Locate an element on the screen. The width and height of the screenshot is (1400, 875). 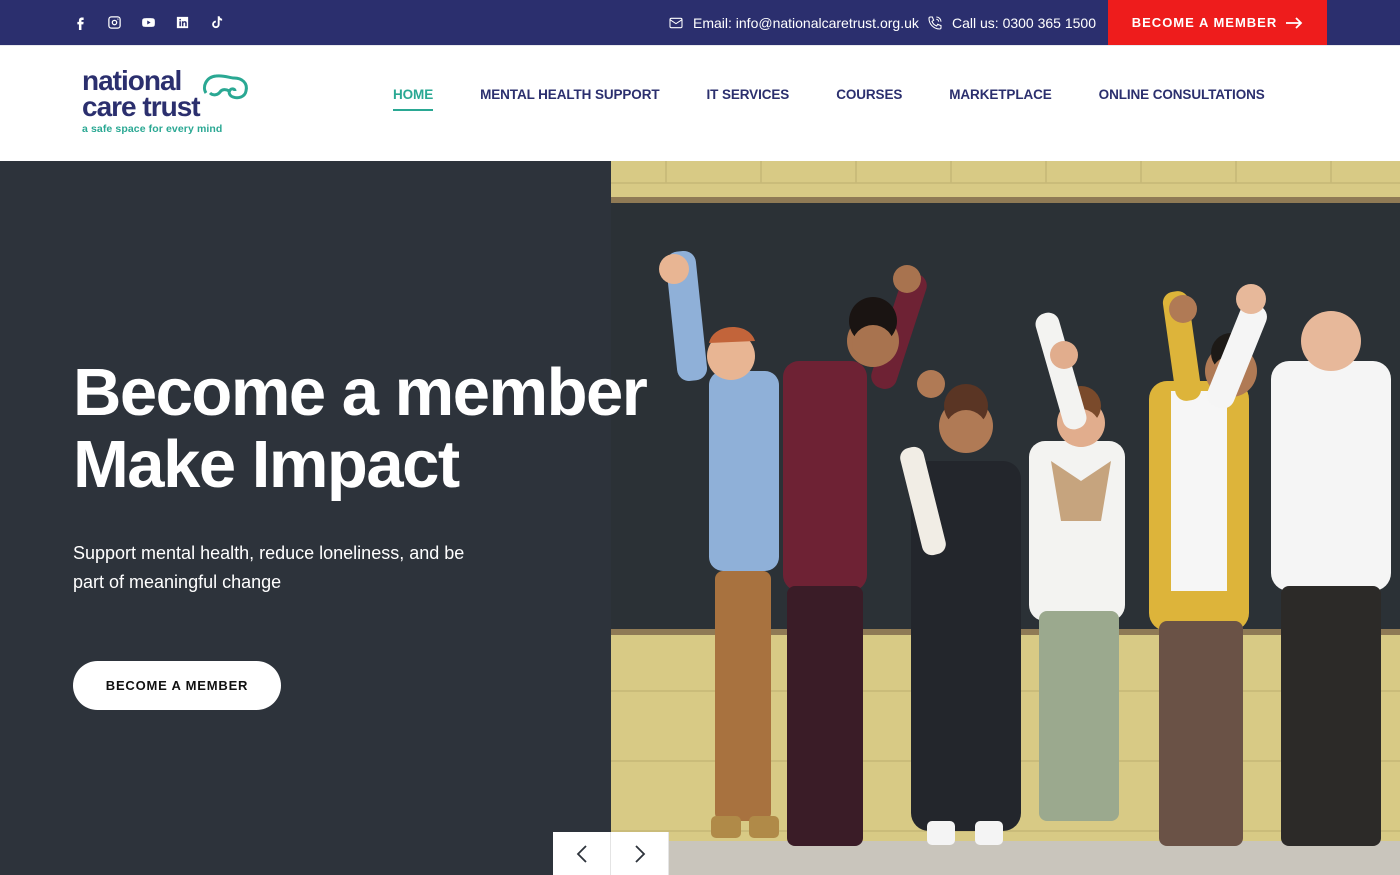
nav-marketplace: MARKETPLACE is located at coordinates (1000, 94).